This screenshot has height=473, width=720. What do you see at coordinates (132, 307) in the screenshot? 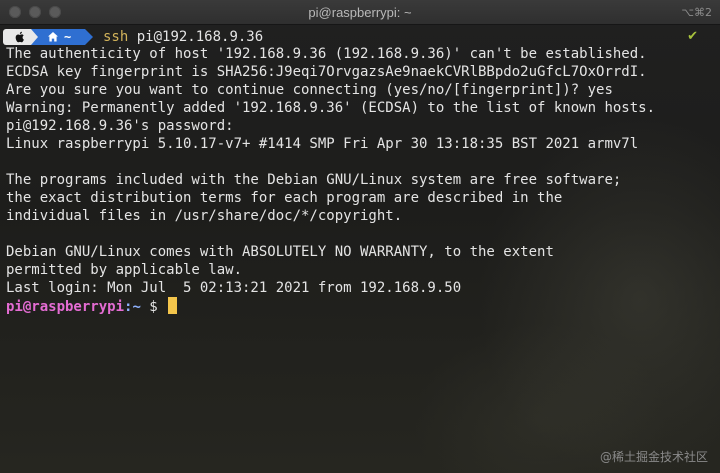
I see `prompt-path: :~` at bounding box center [132, 307].